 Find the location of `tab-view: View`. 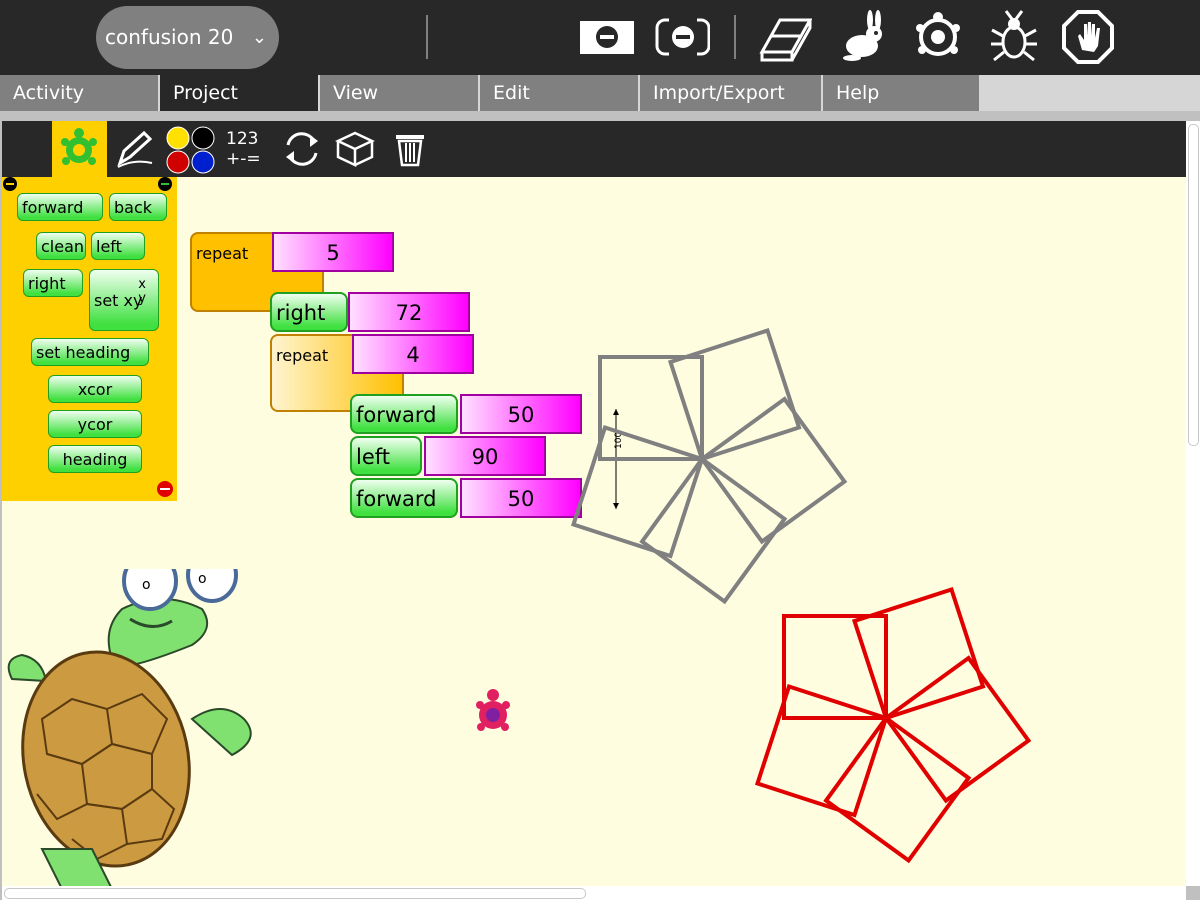

tab-view: View is located at coordinates (400, 93).